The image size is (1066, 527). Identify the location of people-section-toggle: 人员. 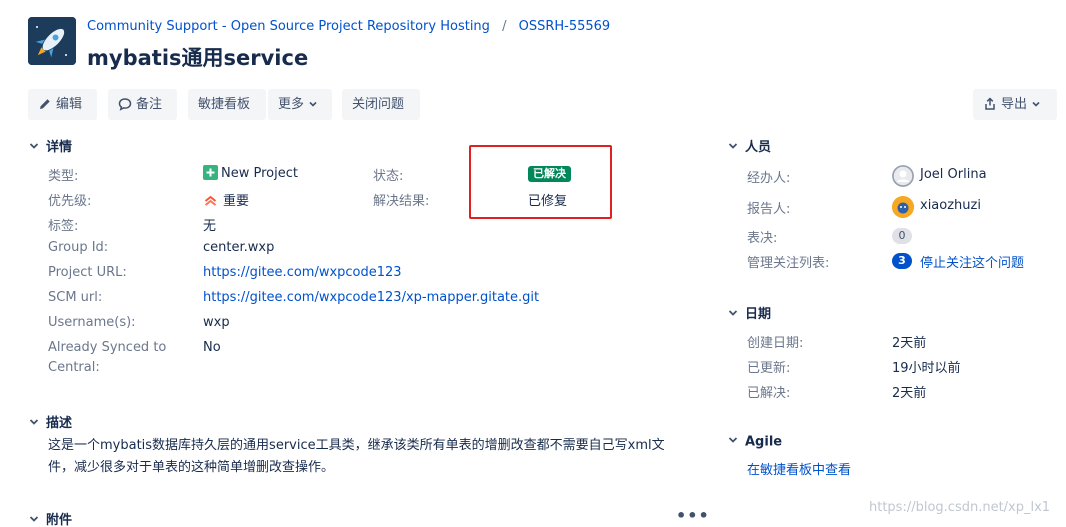
(749, 146).